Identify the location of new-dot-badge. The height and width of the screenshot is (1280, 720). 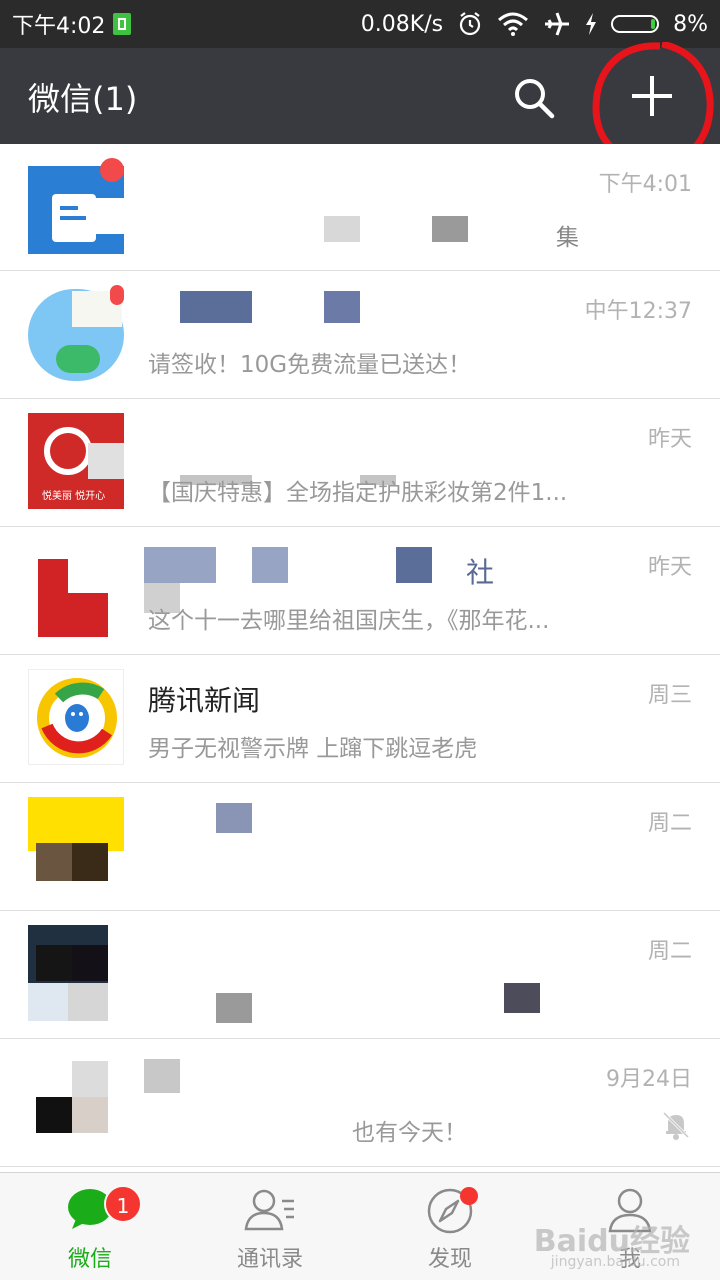
(469, 1196).